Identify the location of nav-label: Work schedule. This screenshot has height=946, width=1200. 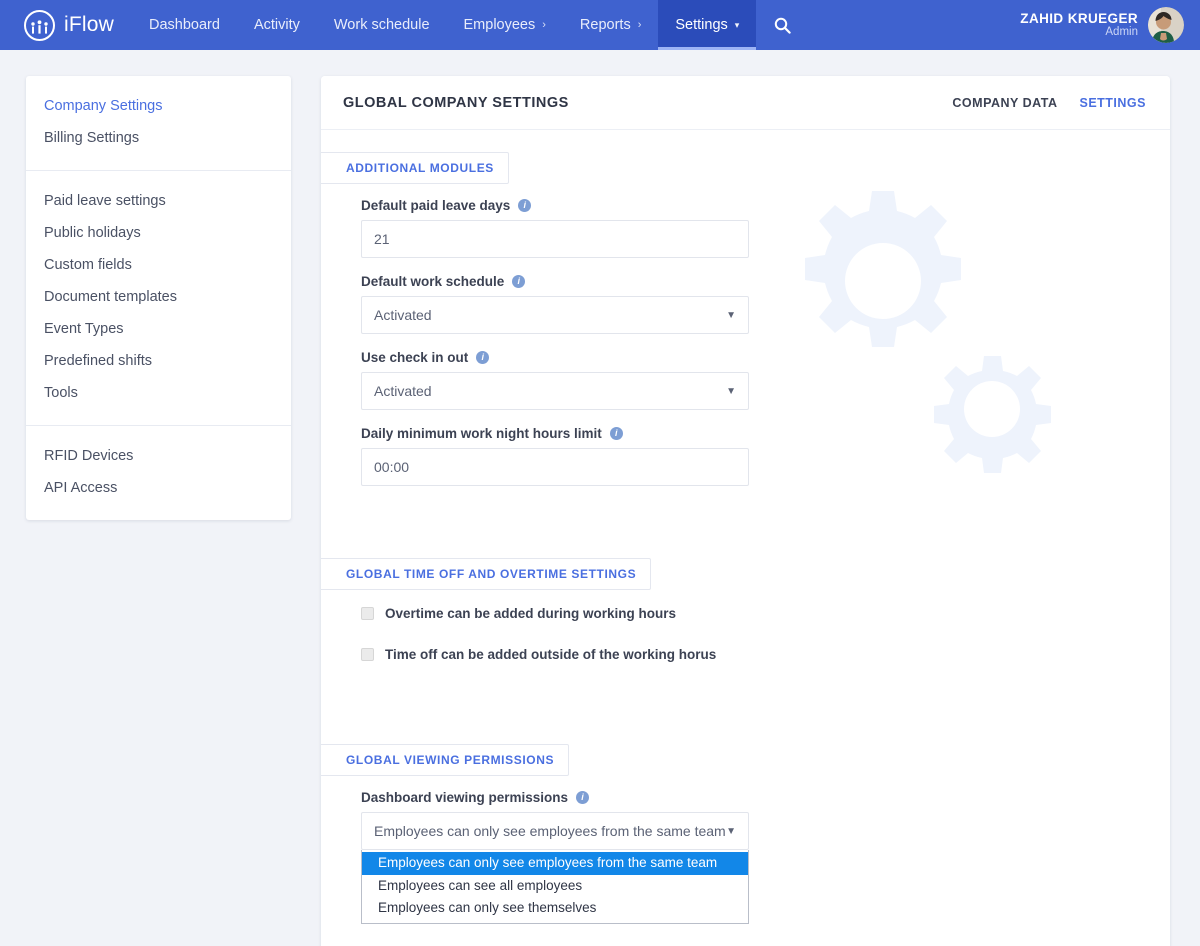
(381, 25).